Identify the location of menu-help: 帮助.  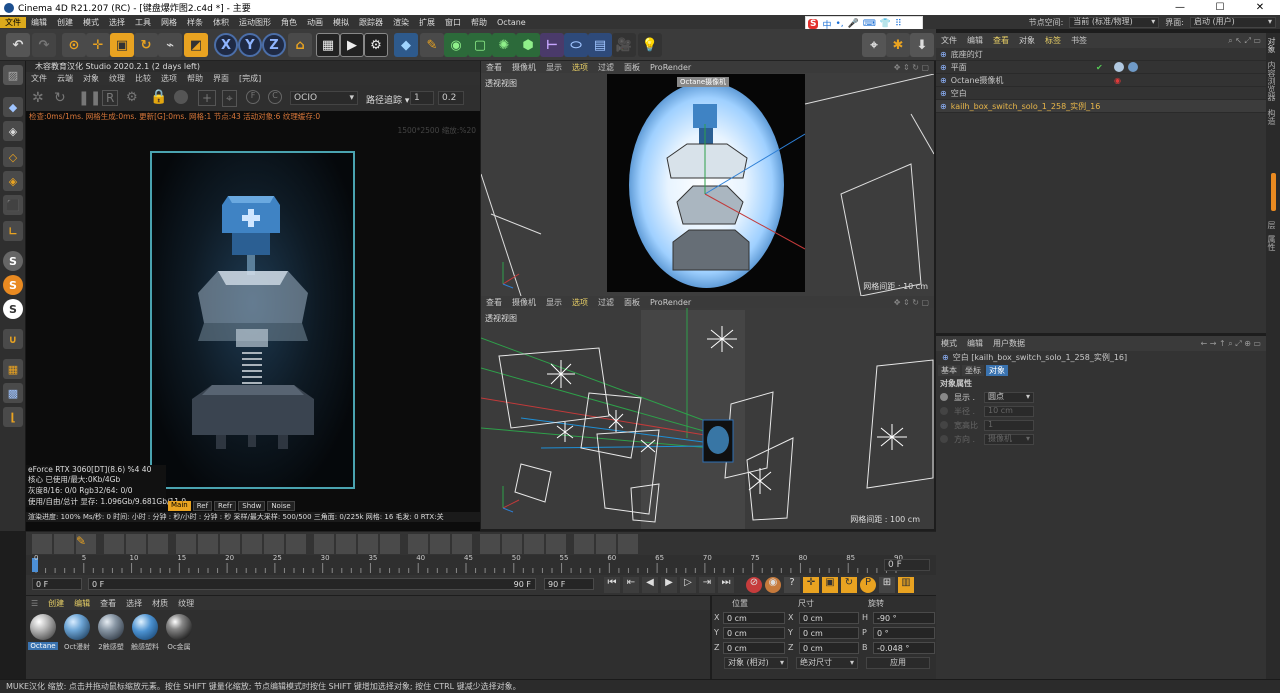
(479, 22).